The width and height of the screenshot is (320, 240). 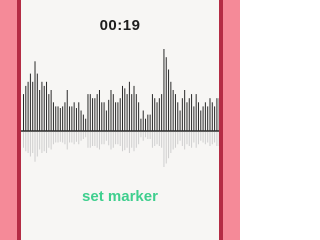 What do you see at coordinates (120, 196) in the screenshot?
I see `set-marker-button: set marker` at bounding box center [120, 196].